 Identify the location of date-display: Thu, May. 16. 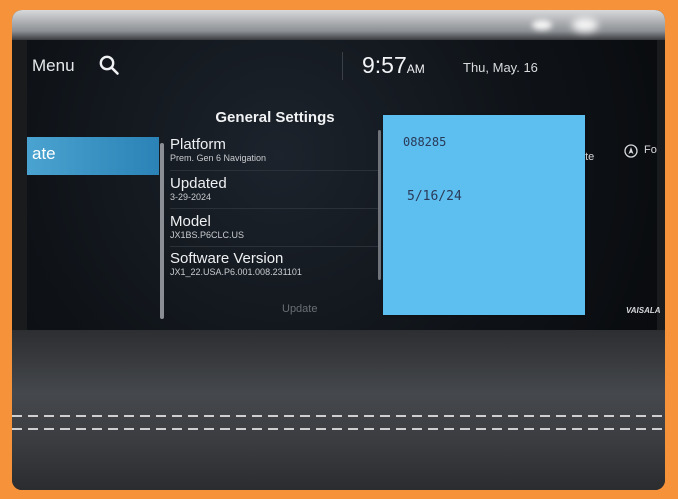
(500, 67).